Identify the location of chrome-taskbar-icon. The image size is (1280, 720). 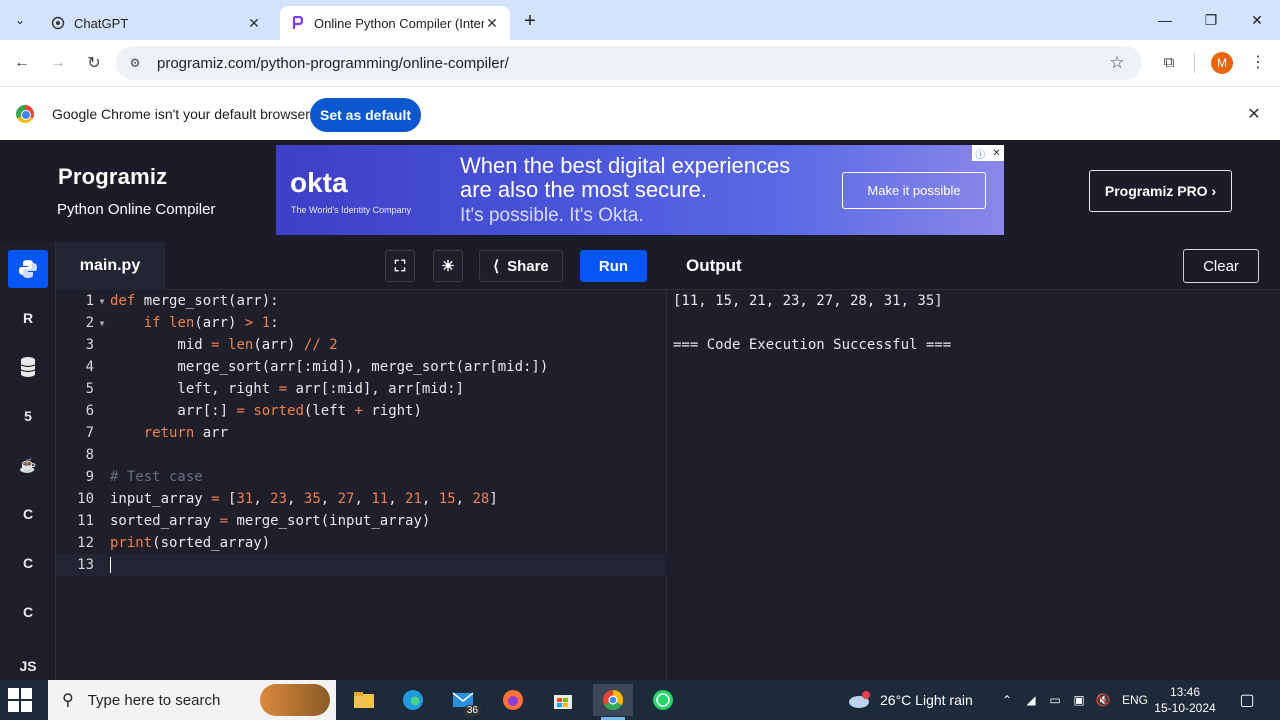
(613, 702).